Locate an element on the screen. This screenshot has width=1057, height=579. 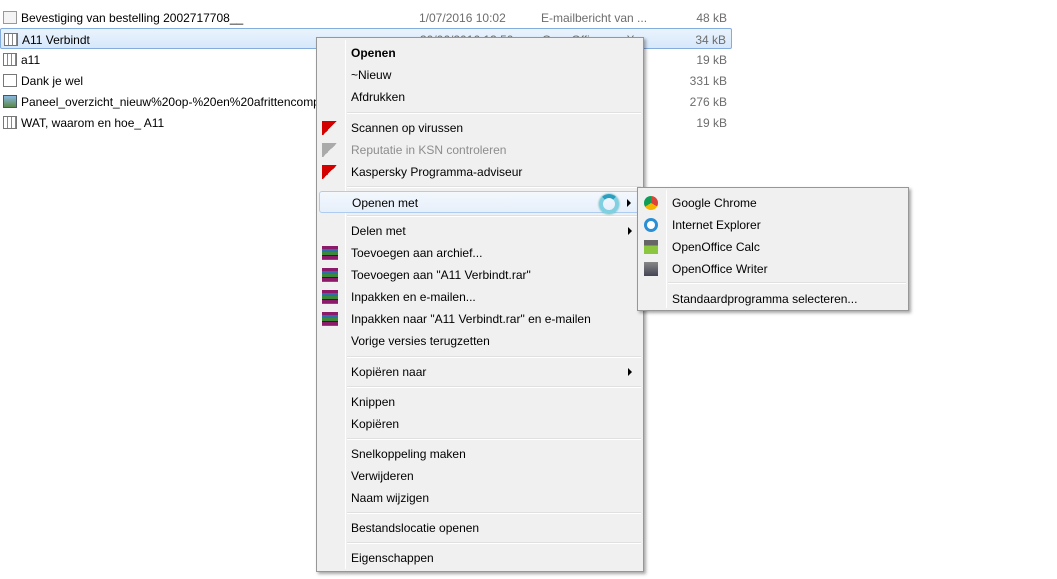
file-name: Dank je wel is located at coordinates (52, 81).